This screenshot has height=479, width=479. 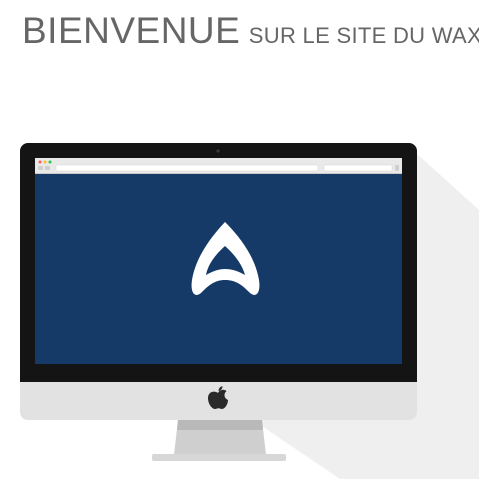 I want to click on search-bar, so click(x=358, y=168).